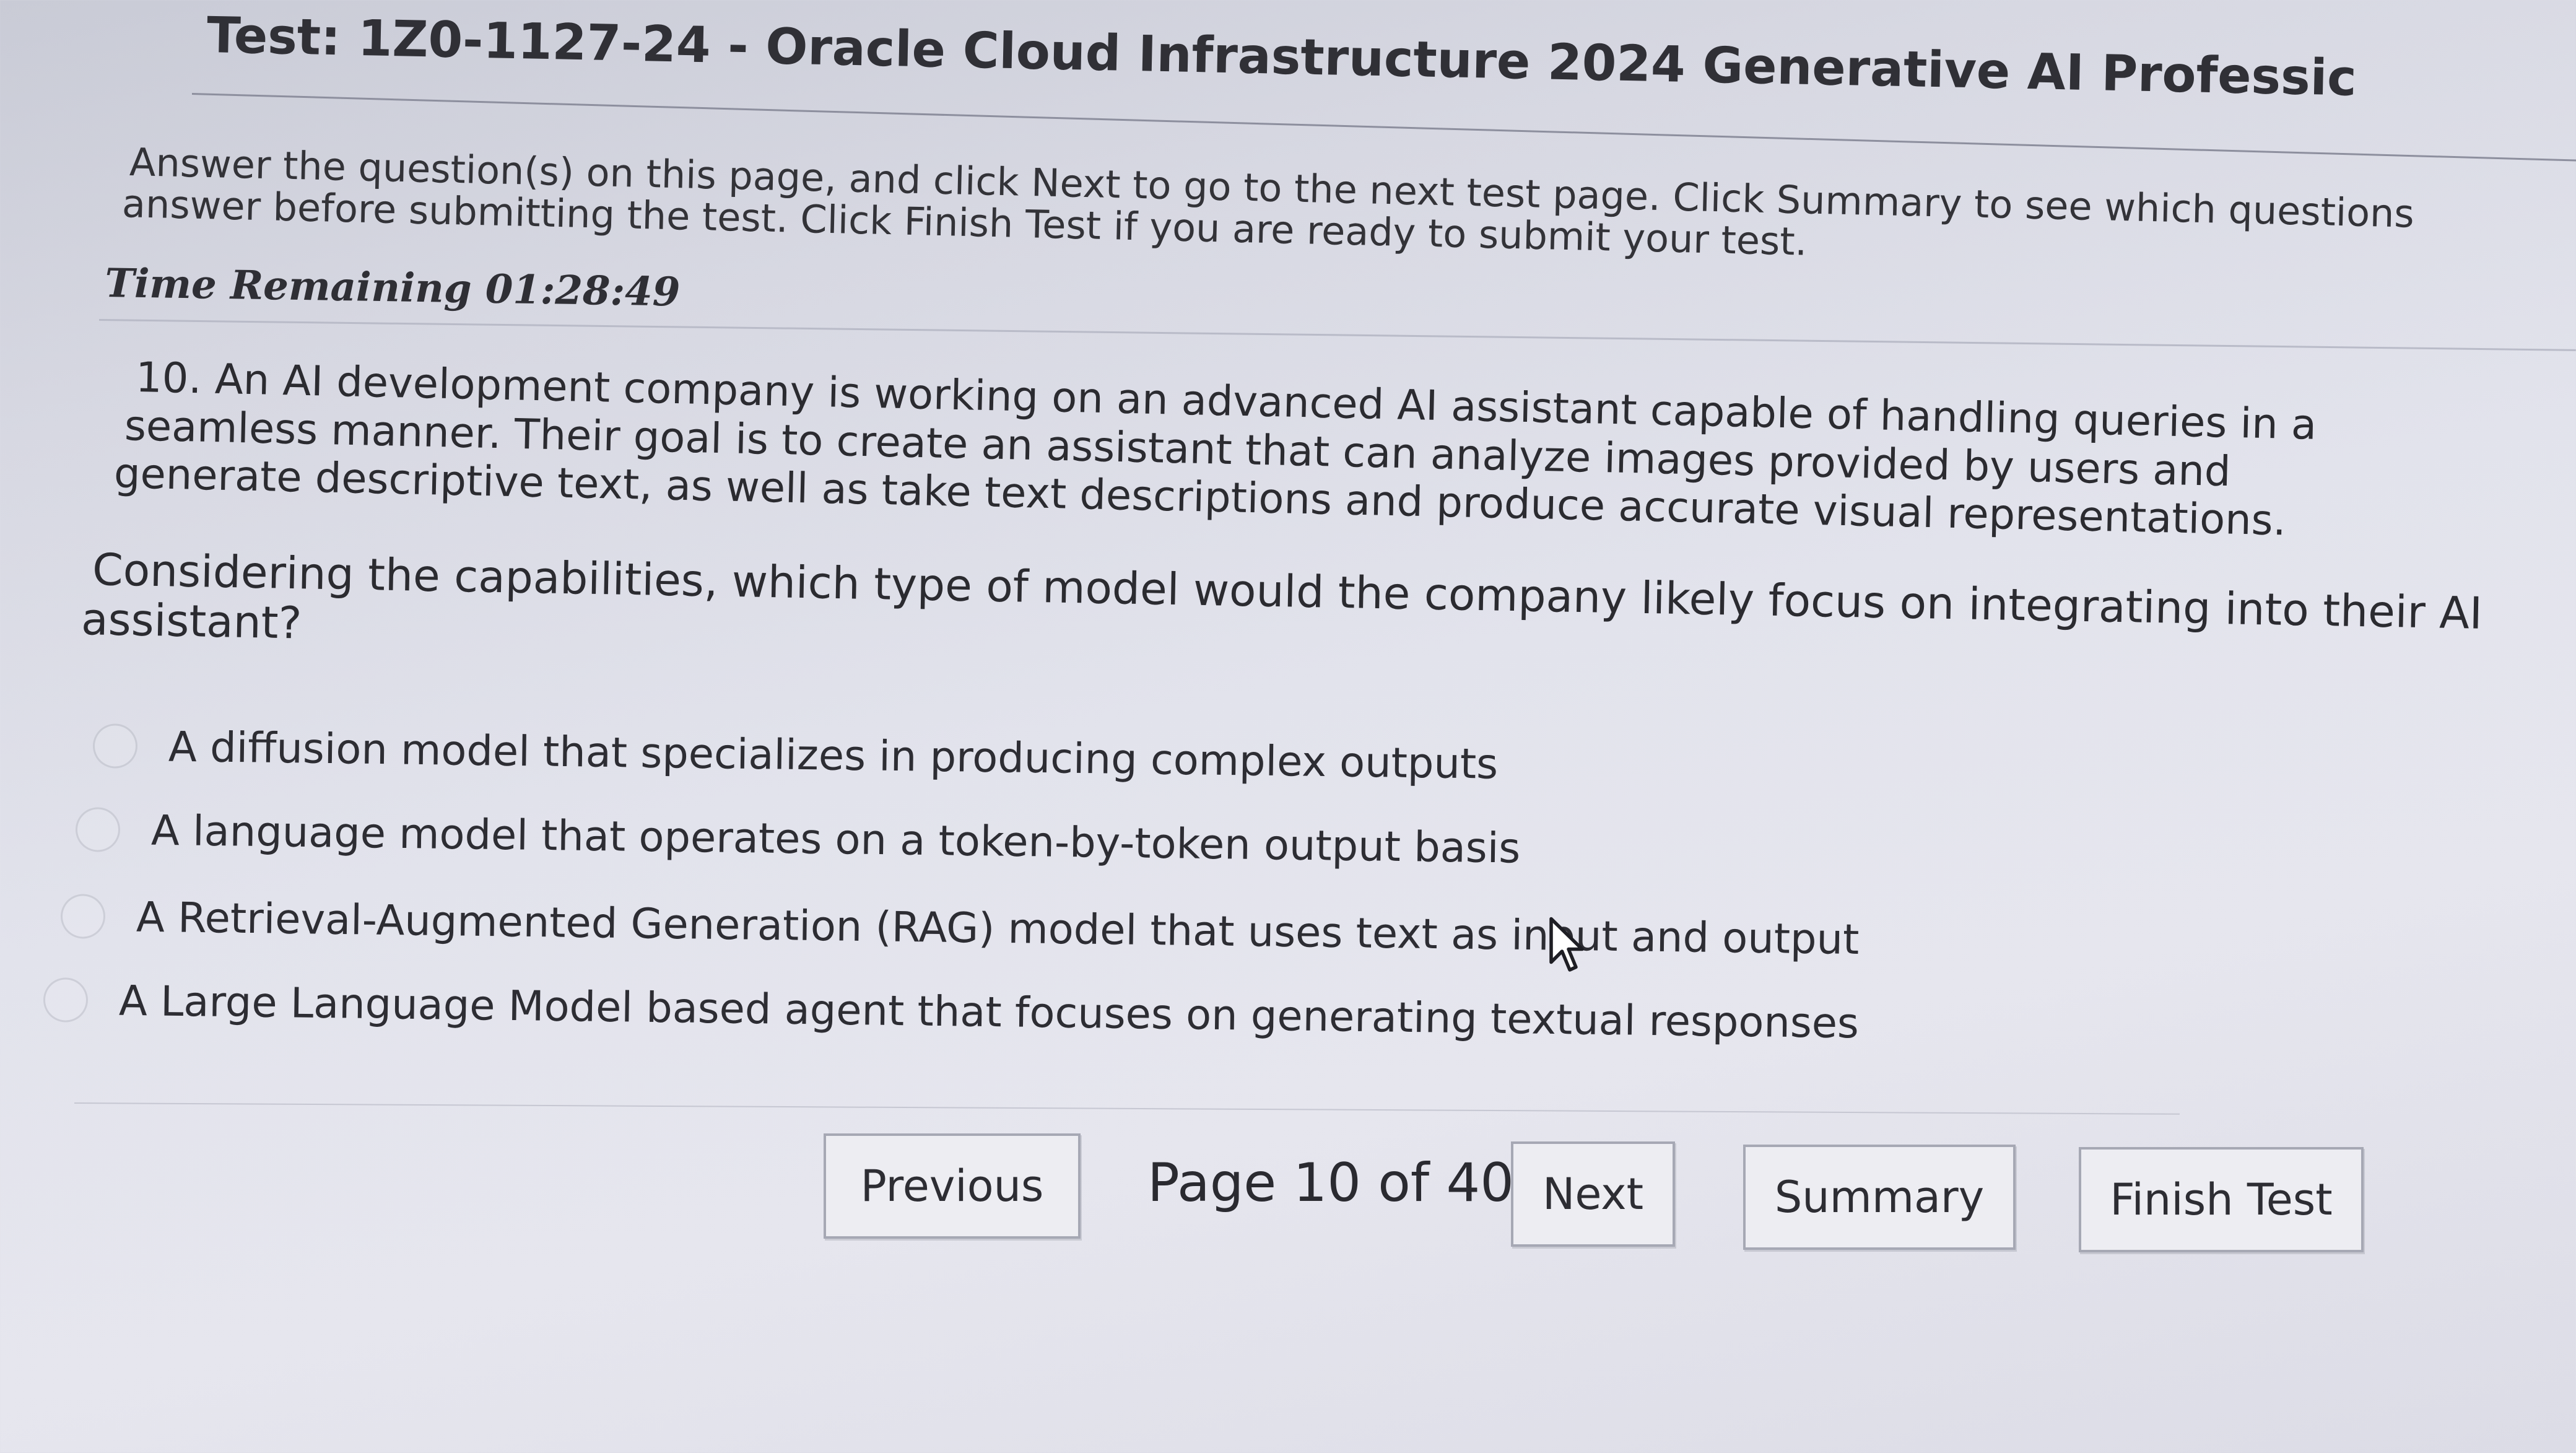 The image size is (2576, 1453). I want to click on time-remaining: Time Remaining 01:28:49, so click(392, 288).